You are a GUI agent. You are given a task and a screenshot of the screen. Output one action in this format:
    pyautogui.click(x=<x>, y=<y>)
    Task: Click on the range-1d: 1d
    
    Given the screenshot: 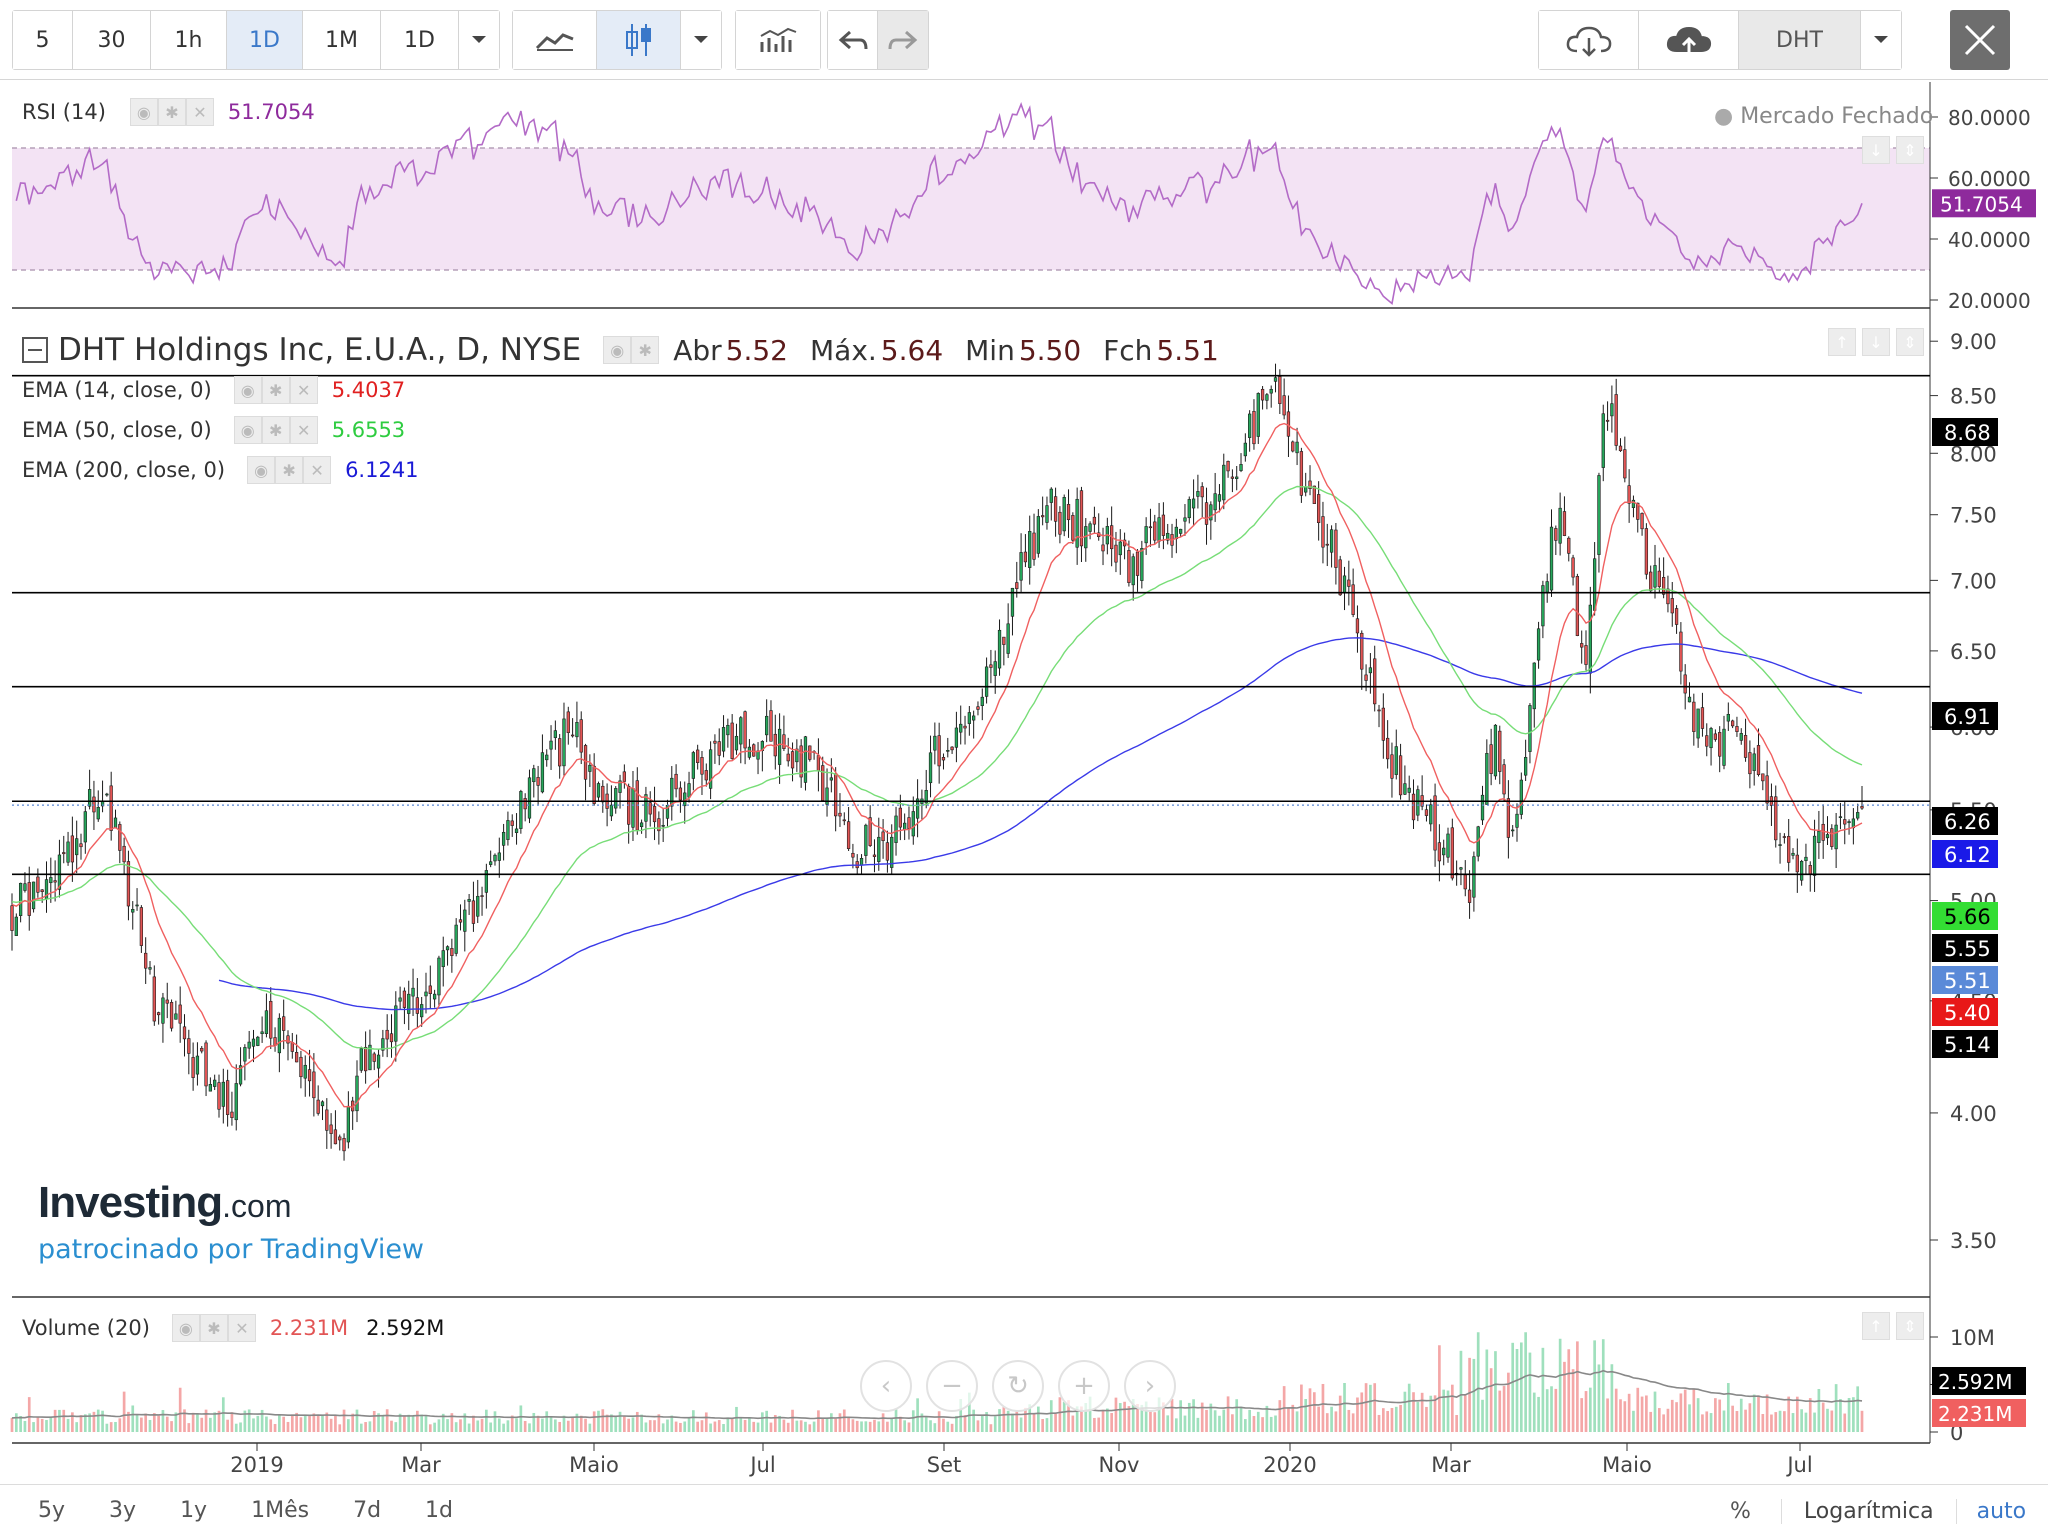 What is the action you would take?
    pyautogui.click(x=439, y=1510)
    